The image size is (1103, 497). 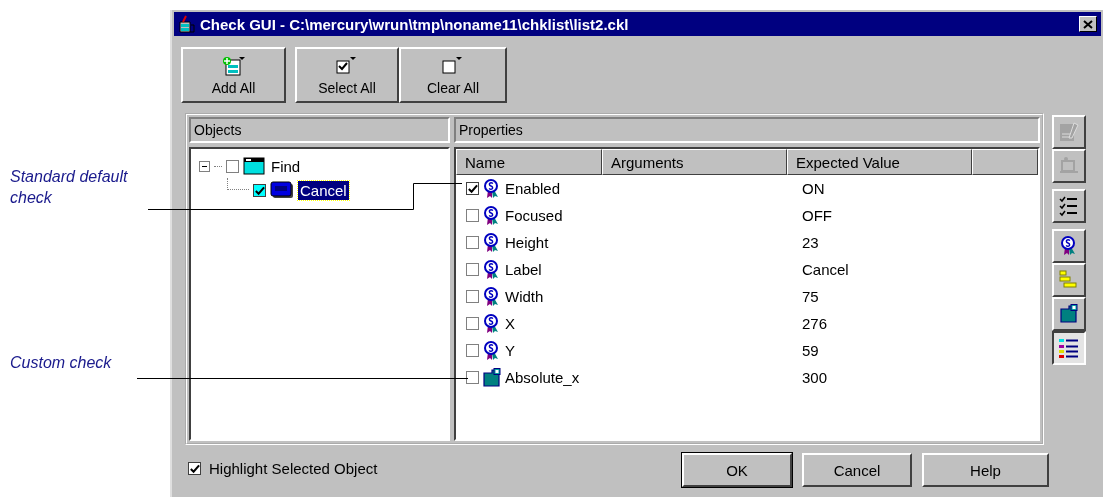 What do you see at coordinates (813, 188) in the screenshot?
I see `expected-value: ON` at bounding box center [813, 188].